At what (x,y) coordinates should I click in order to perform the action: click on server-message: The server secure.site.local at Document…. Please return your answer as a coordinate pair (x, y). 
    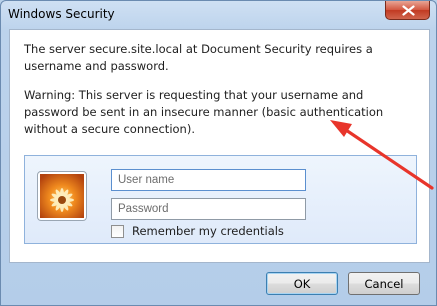
    Looking at the image, I should click on (198, 57).